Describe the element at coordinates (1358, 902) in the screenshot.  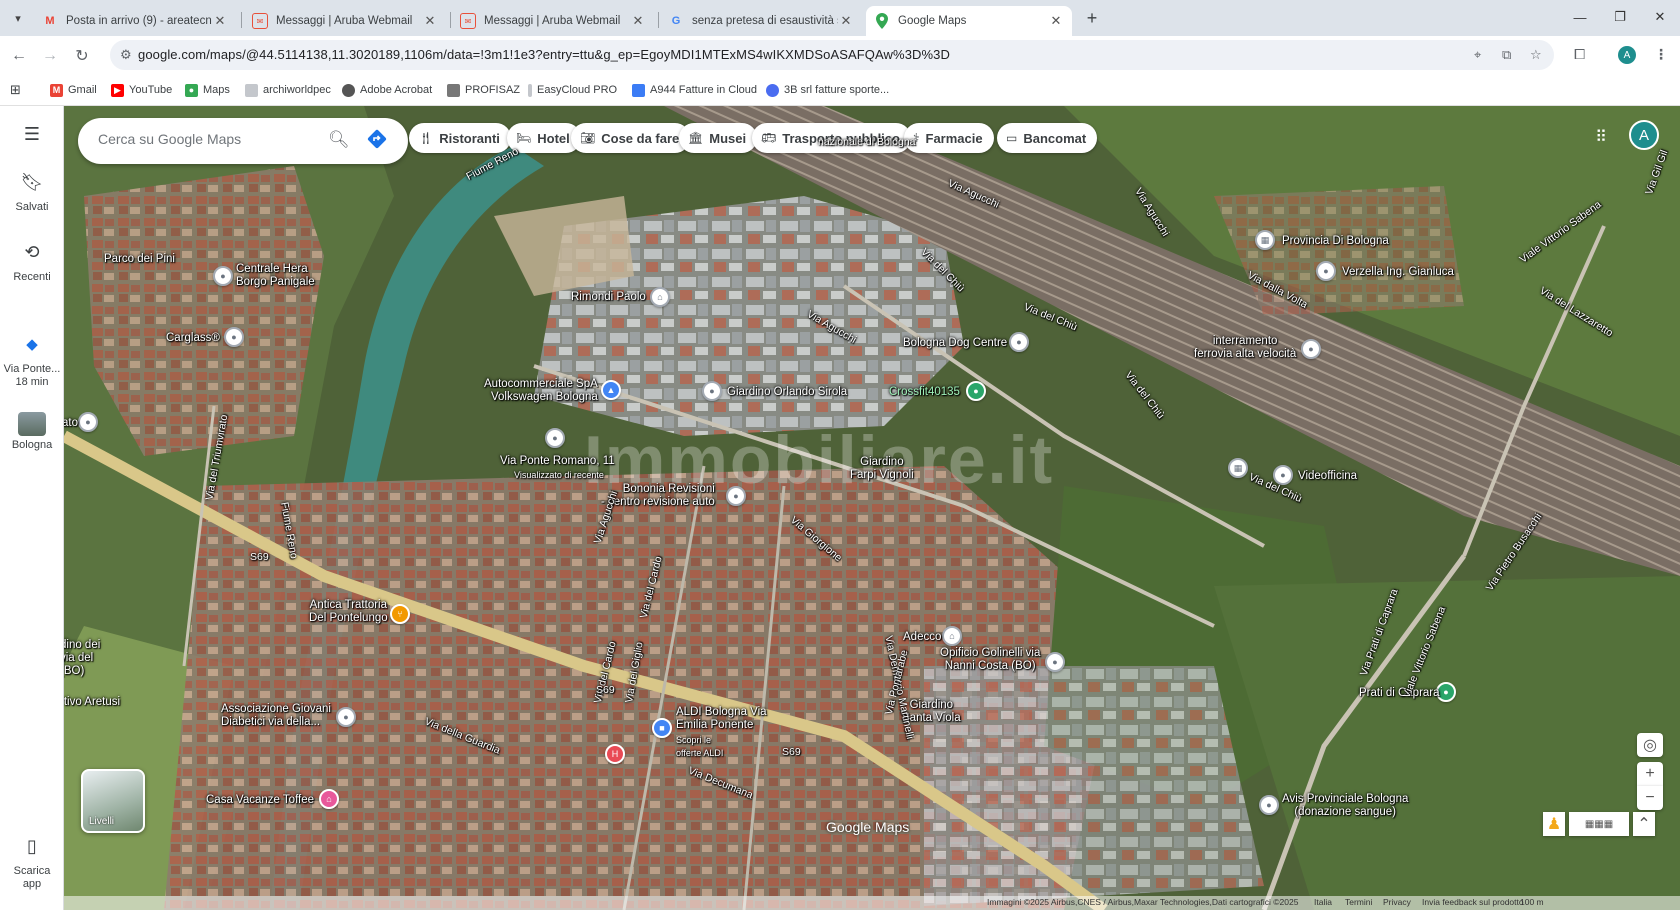
I see `terms-link: Termini` at that location.